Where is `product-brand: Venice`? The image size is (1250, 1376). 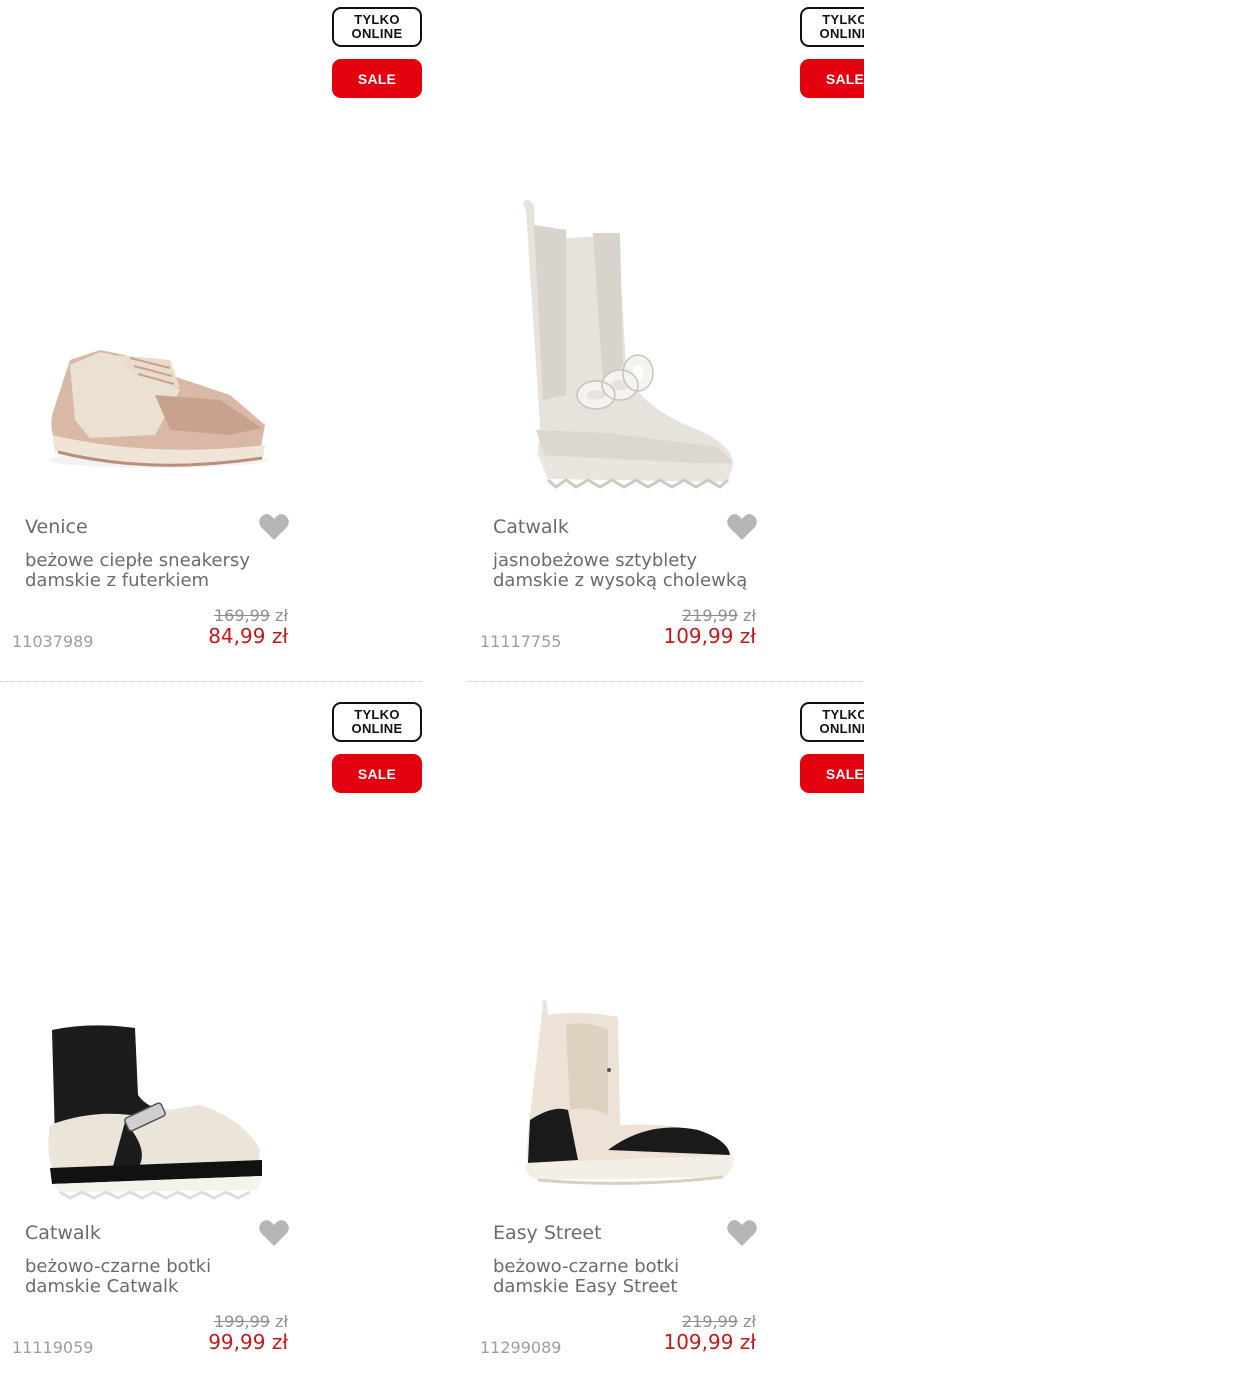
product-brand: Venice is located at coordinates (56, 527).